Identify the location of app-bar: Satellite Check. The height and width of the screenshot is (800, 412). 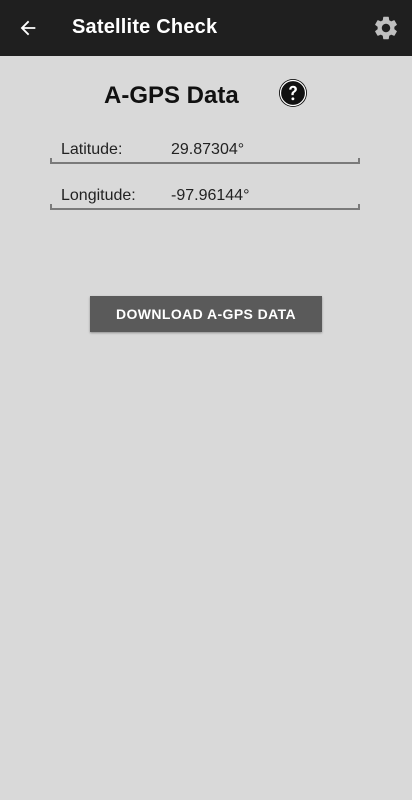
(206, 28).